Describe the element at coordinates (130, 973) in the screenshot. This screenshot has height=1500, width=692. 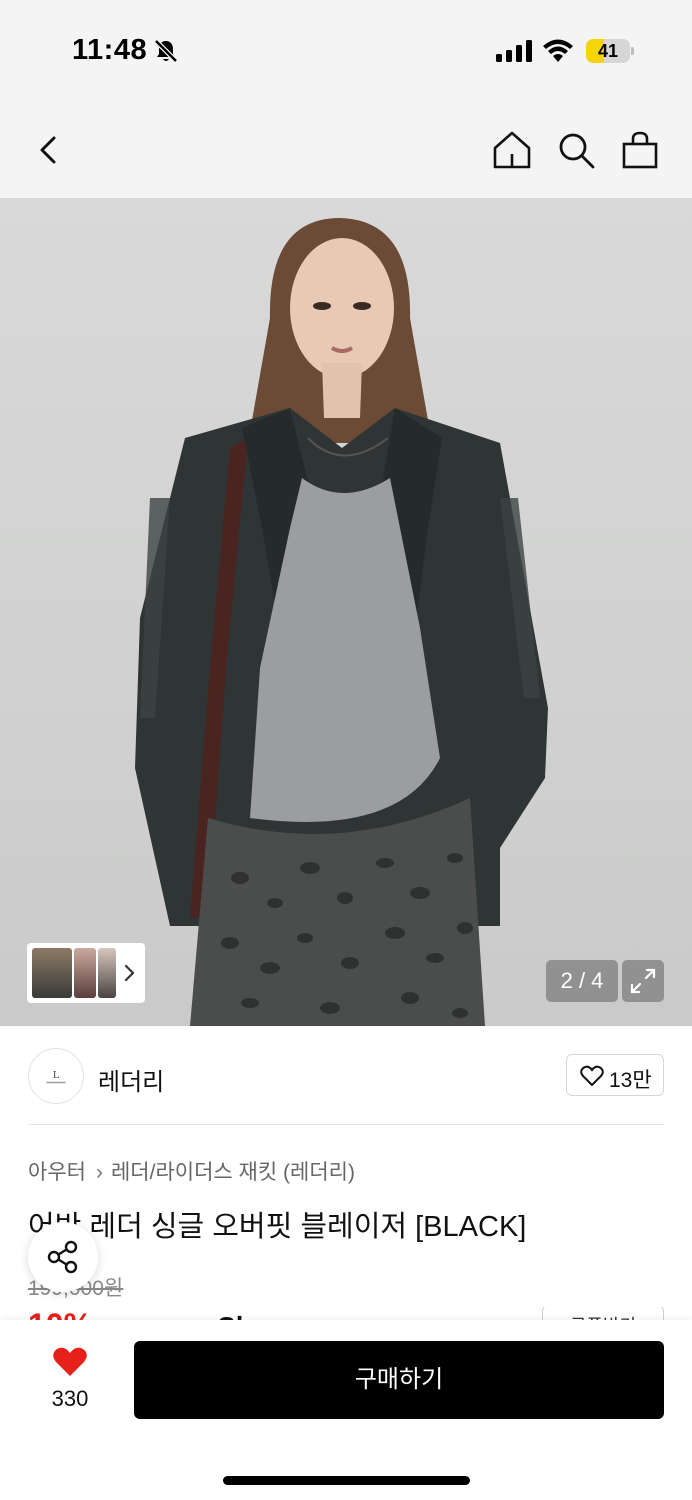
I see `chevron-right-icon` at that location.